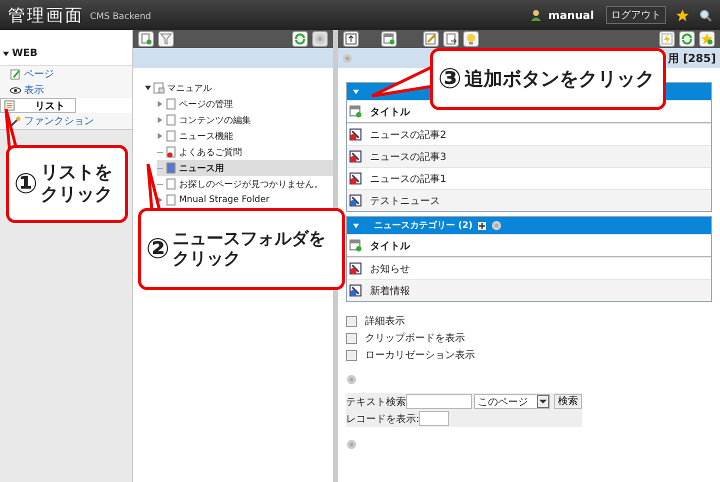  I want to click on plus-icon, so click(482, 226).